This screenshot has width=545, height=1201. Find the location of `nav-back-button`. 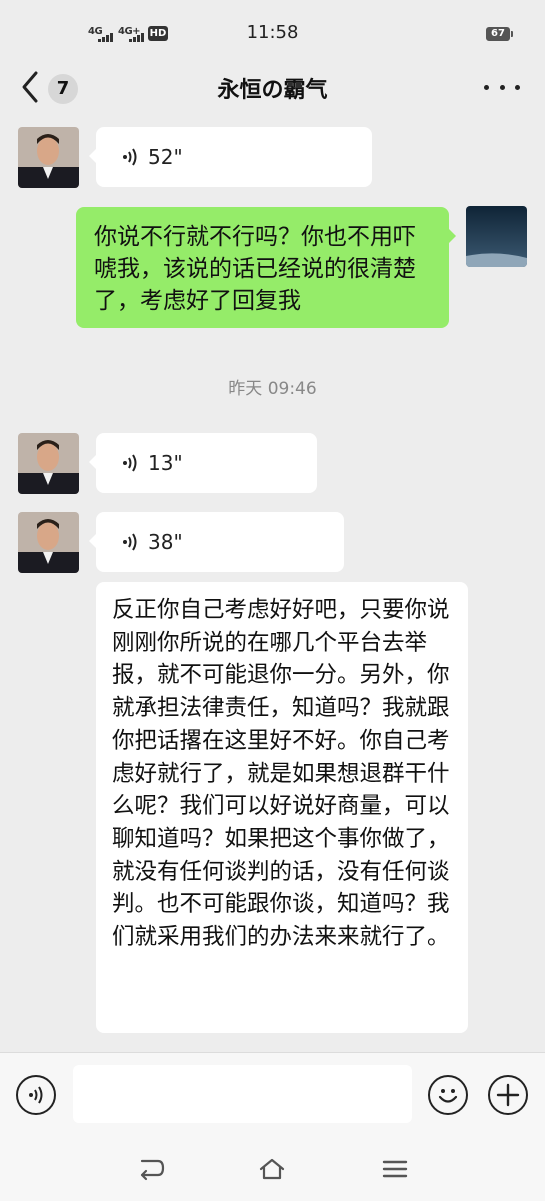

nav-back-button is located at coordinates (151, 1169).